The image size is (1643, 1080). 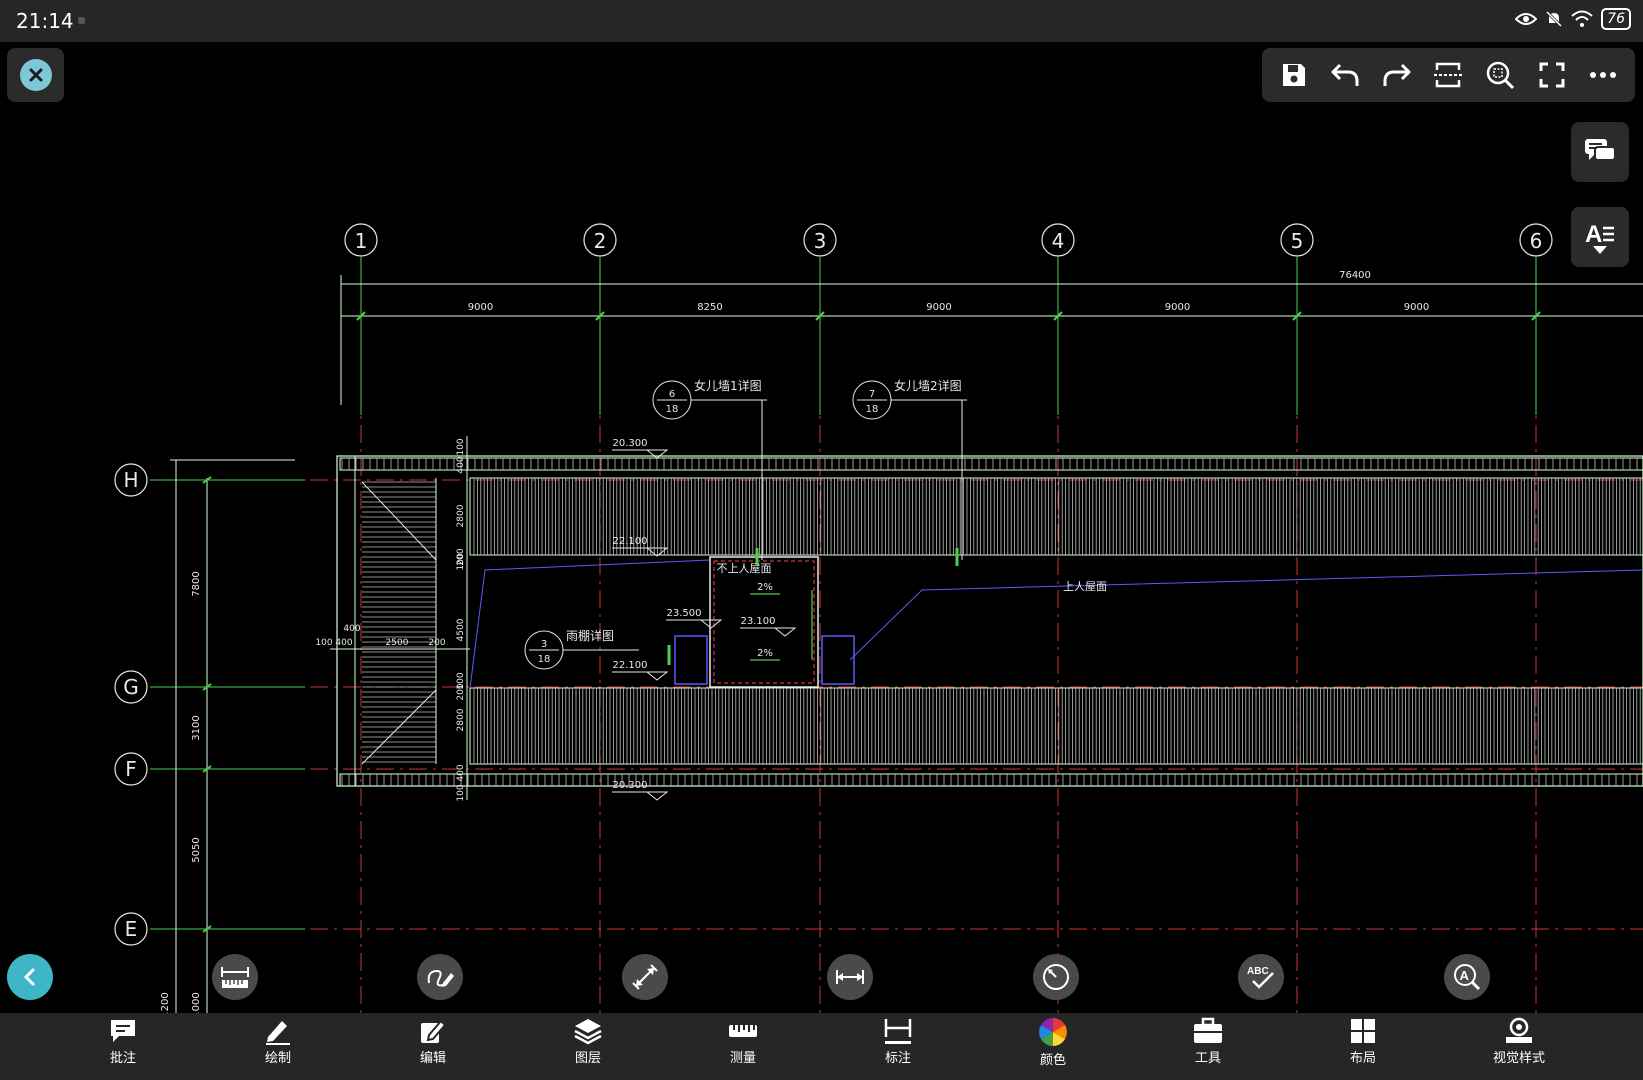 What do you see at coordinates (323, 643) in the screenshot?
I see `stair-dim-h-1: 100` at bounding box center [323, 643].